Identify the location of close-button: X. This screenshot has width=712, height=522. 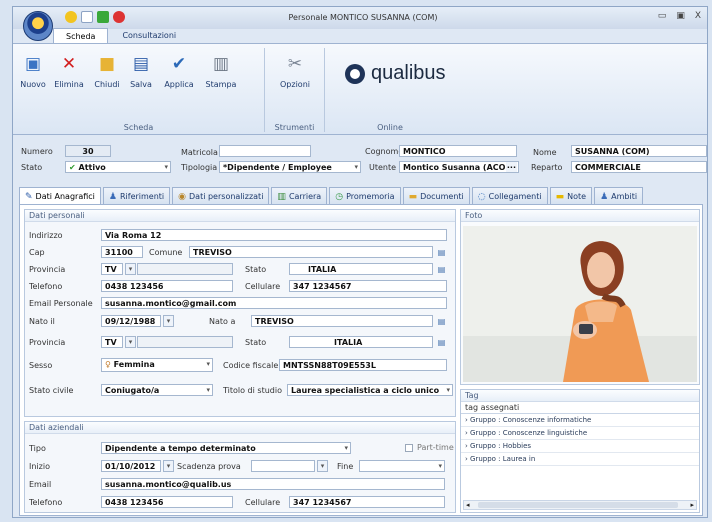
(698, 16).